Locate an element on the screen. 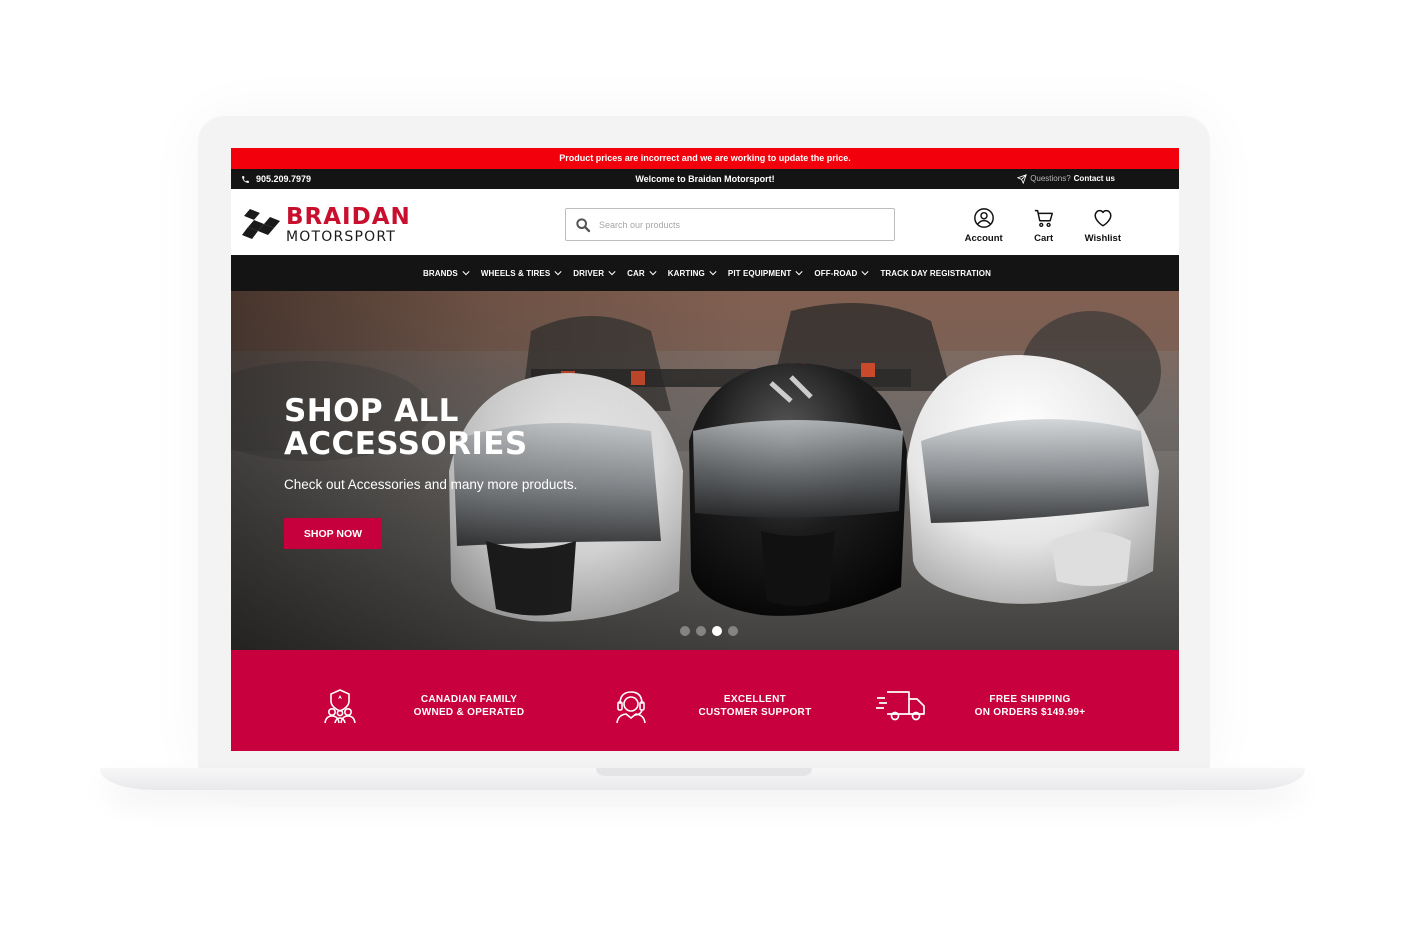 The width and height of the screenshot is (1405, 928). carousel-dot-active is located at coordinates (717, 631).